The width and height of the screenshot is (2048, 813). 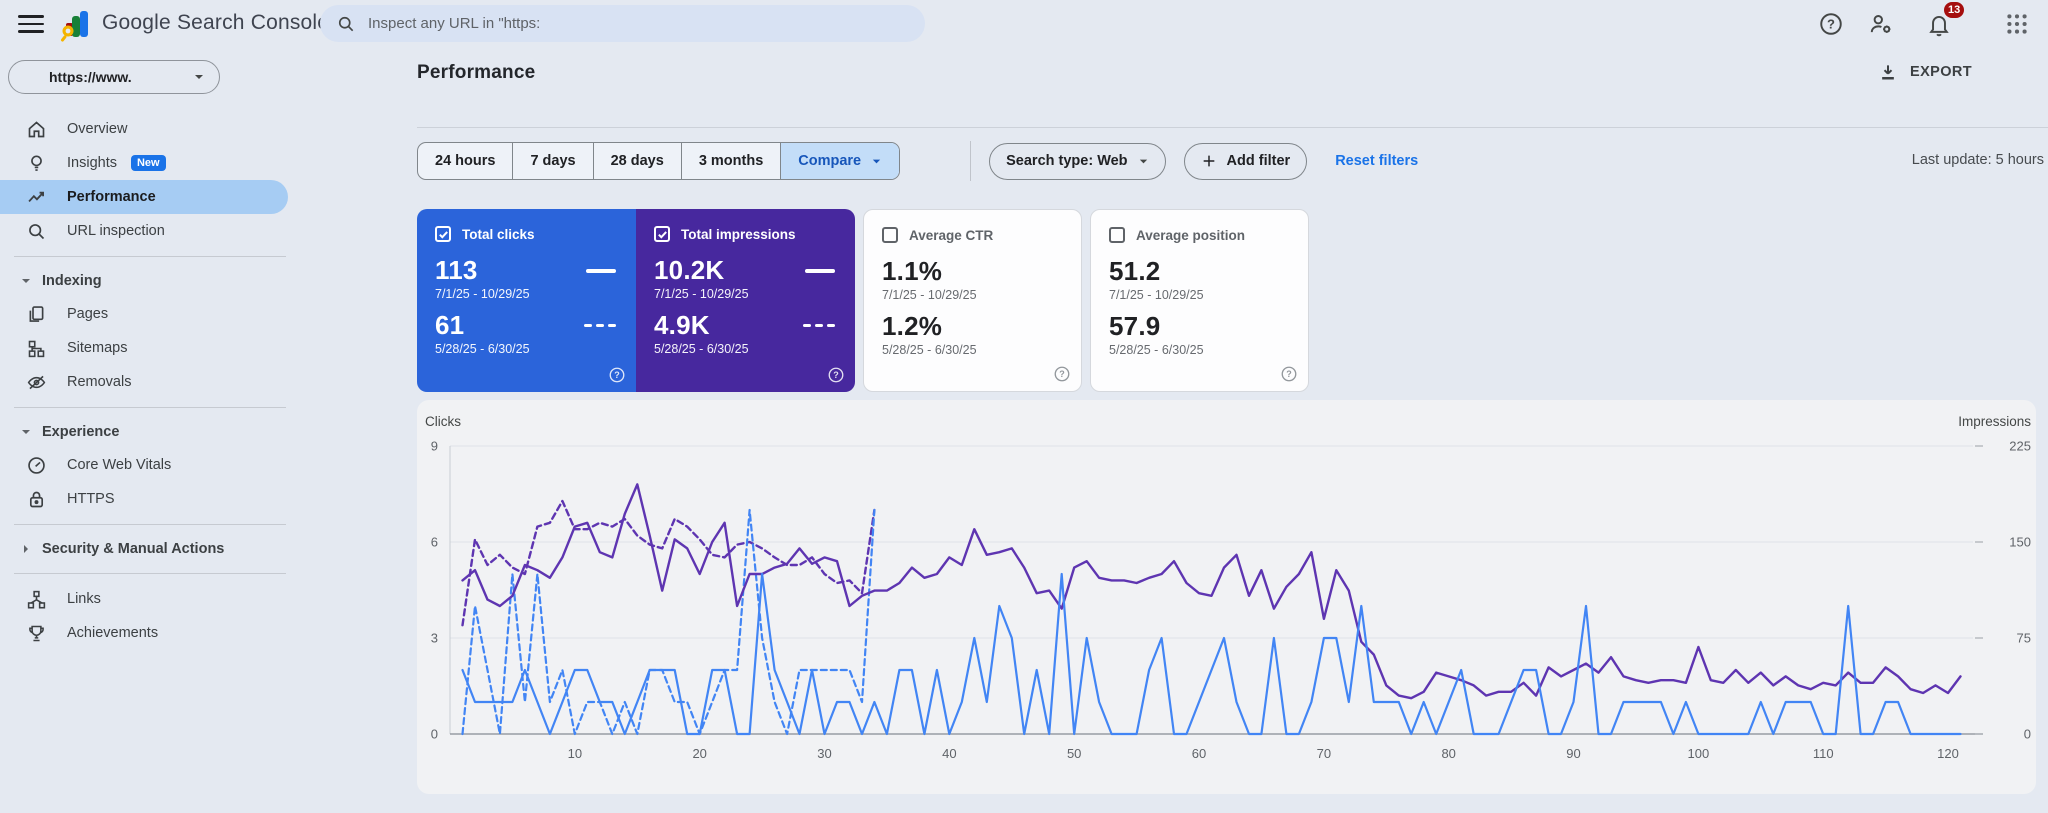 I want to click on solid-line-indicator, so click(x=820, y=270).